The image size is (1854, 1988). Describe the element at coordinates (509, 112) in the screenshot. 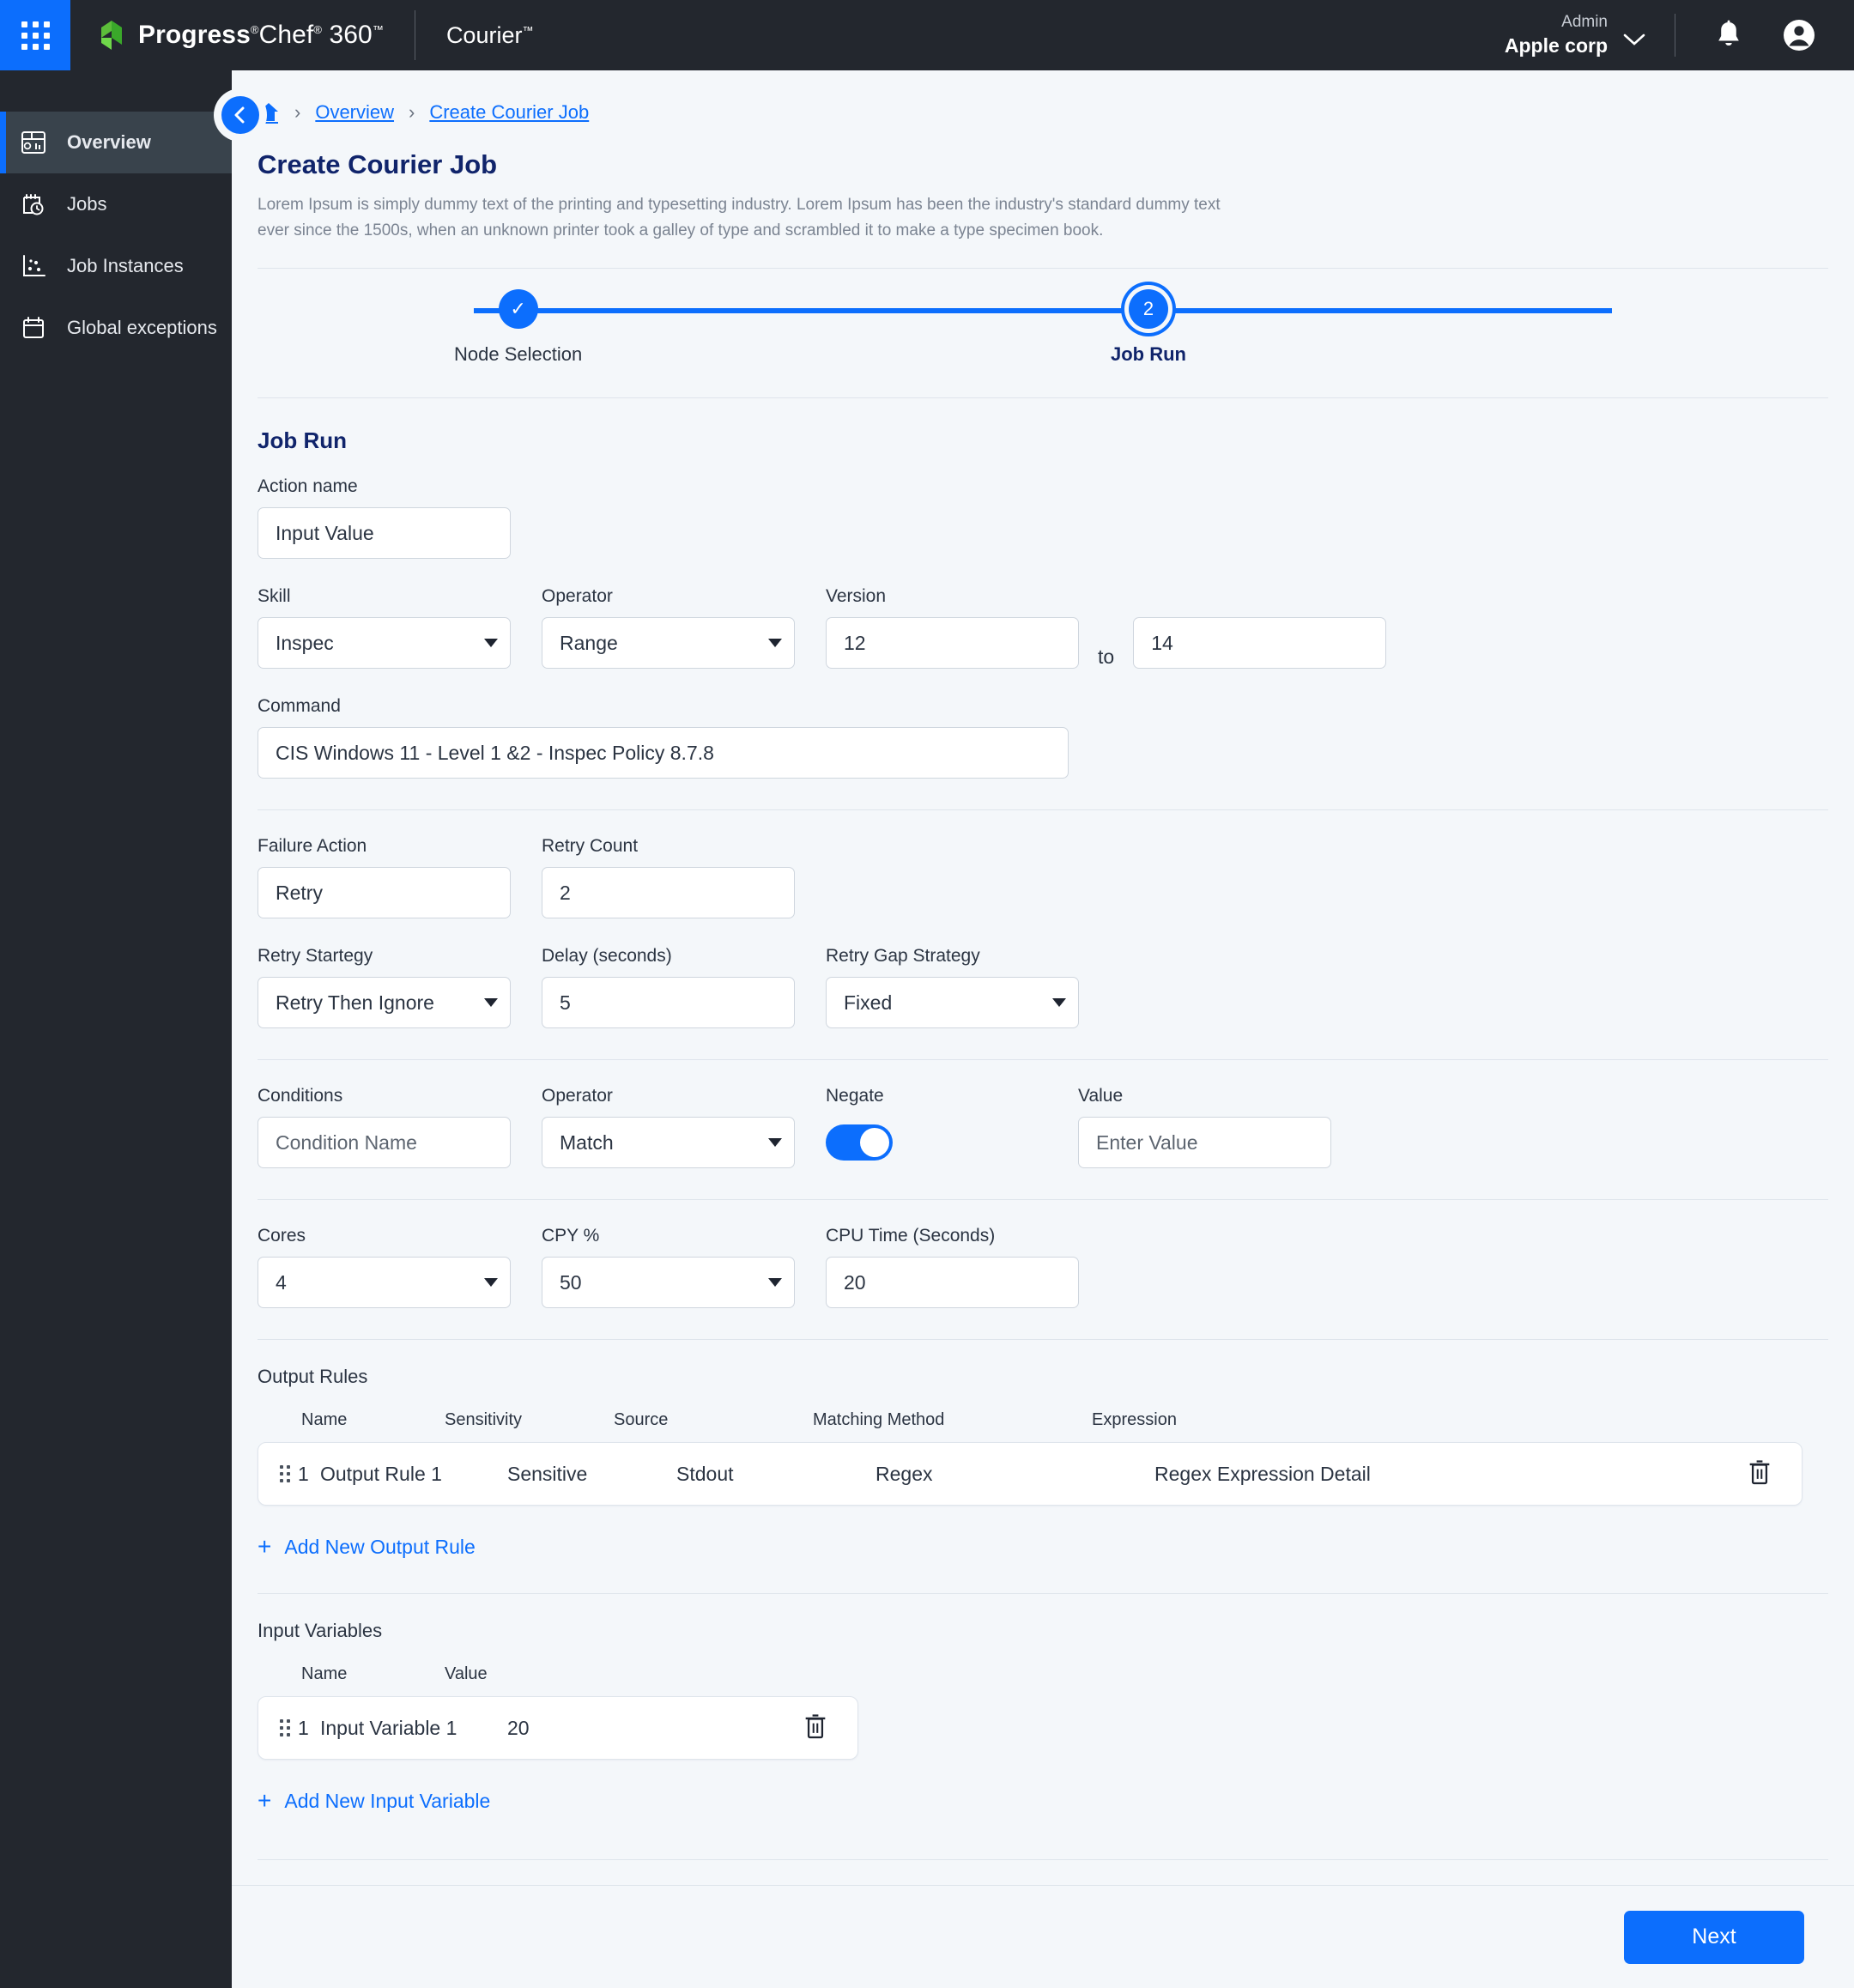

I see `breadcrumb-item-create-courier-job: Create Courier Job` at that location.